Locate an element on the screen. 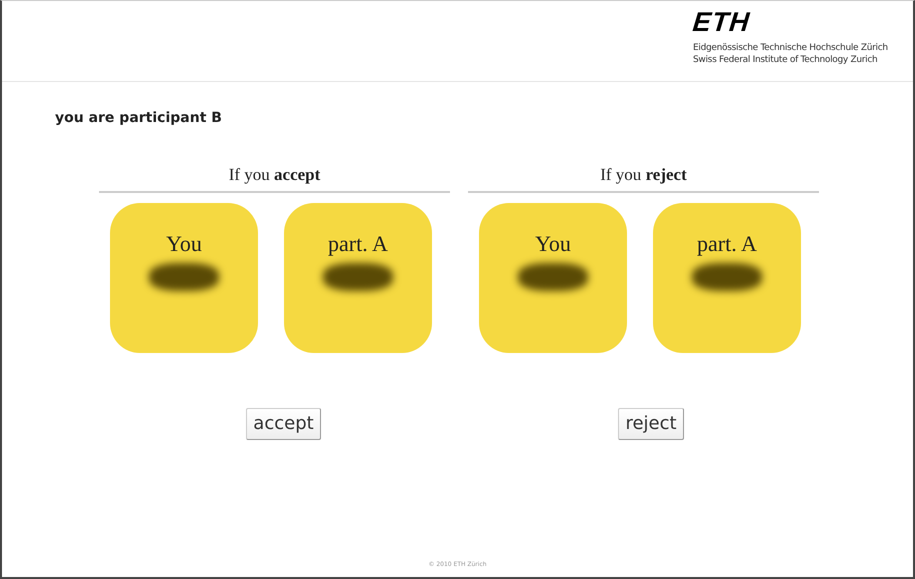 This screenshot has width=915, height=579. participant-role: you are participant B is located at coordinates (138, 118).